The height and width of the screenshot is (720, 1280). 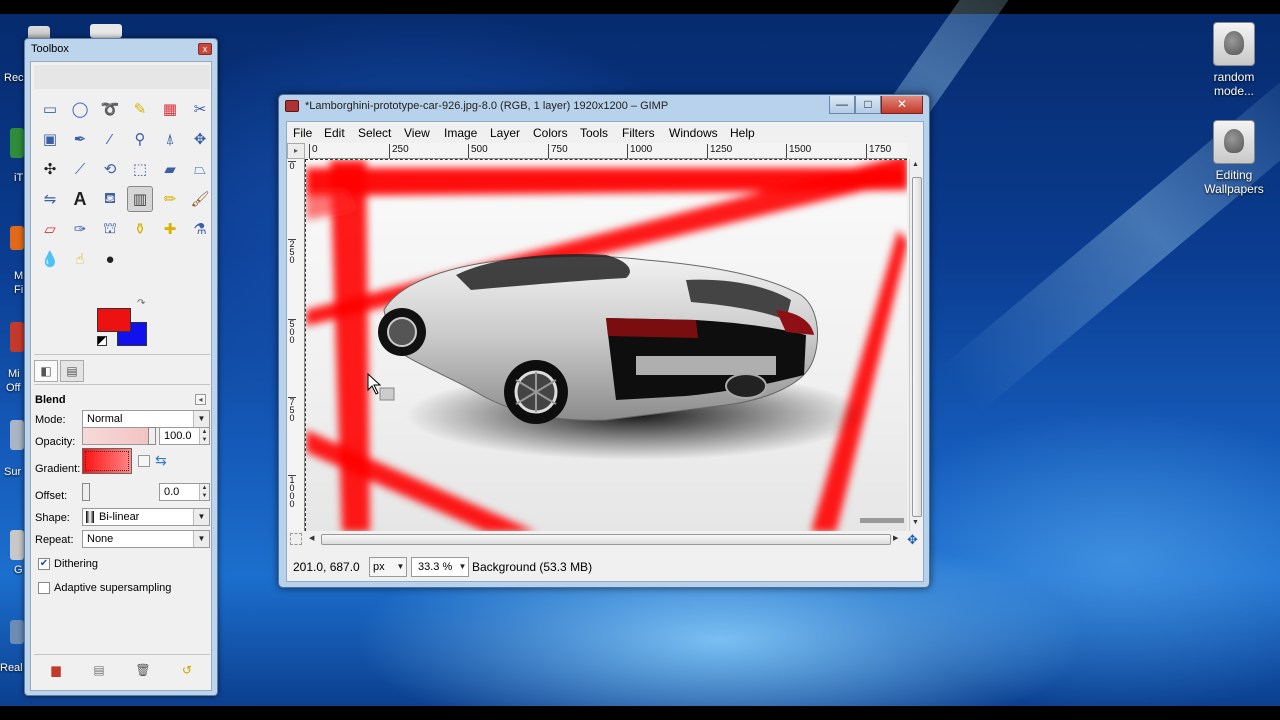 What do you see at coordinates (140, 109) in the screenshot?
I see `fuzzy-select-icon: ✎` at bounding box center [140, 109].